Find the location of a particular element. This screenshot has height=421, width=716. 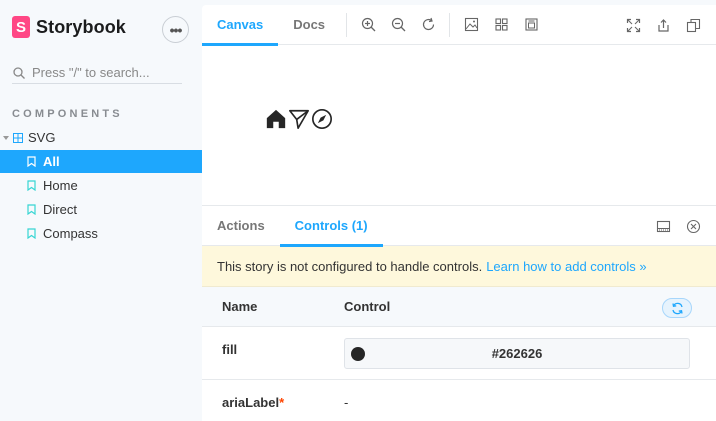

sidebar-item-all: All is located at coordinates (101, 161).